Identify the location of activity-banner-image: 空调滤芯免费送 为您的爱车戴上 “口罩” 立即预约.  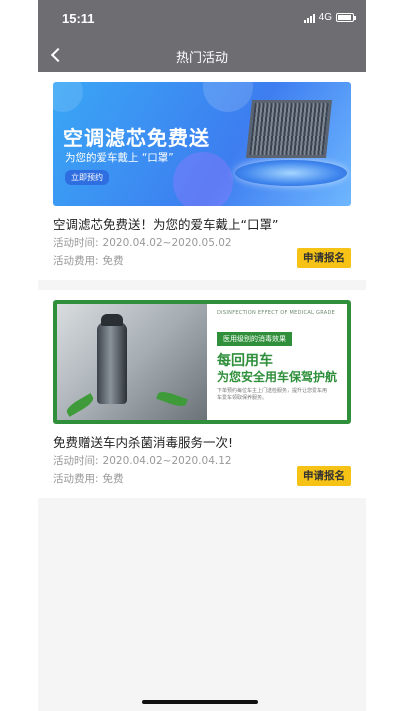
(202, 144).